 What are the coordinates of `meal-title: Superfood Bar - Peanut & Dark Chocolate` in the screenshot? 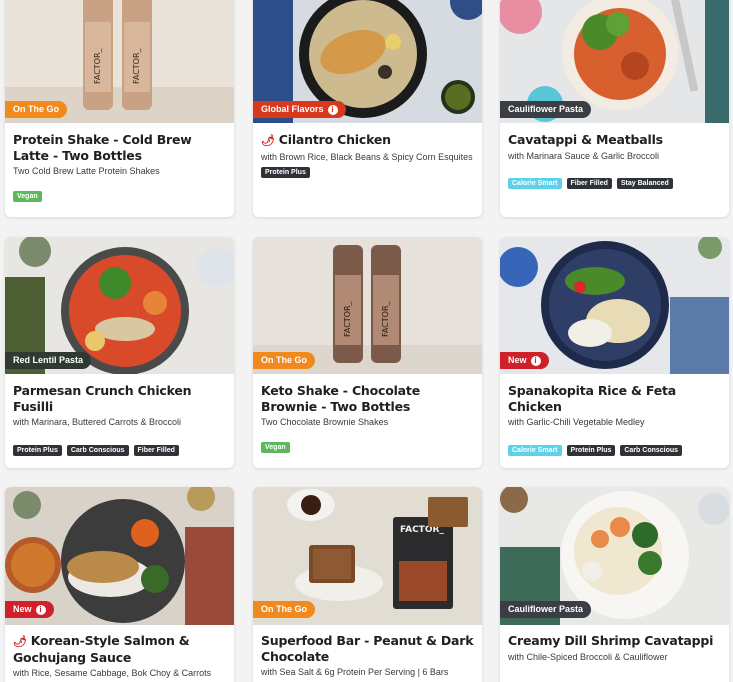 It's located at (368, 648).